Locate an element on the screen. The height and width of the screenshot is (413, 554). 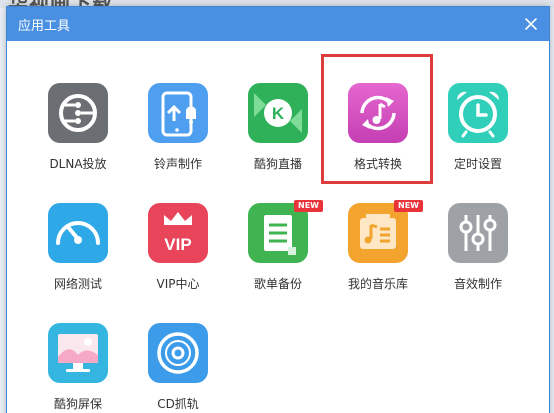
tool-cd-rip-button: CD抓轨 is located at coordinates (178, 368).